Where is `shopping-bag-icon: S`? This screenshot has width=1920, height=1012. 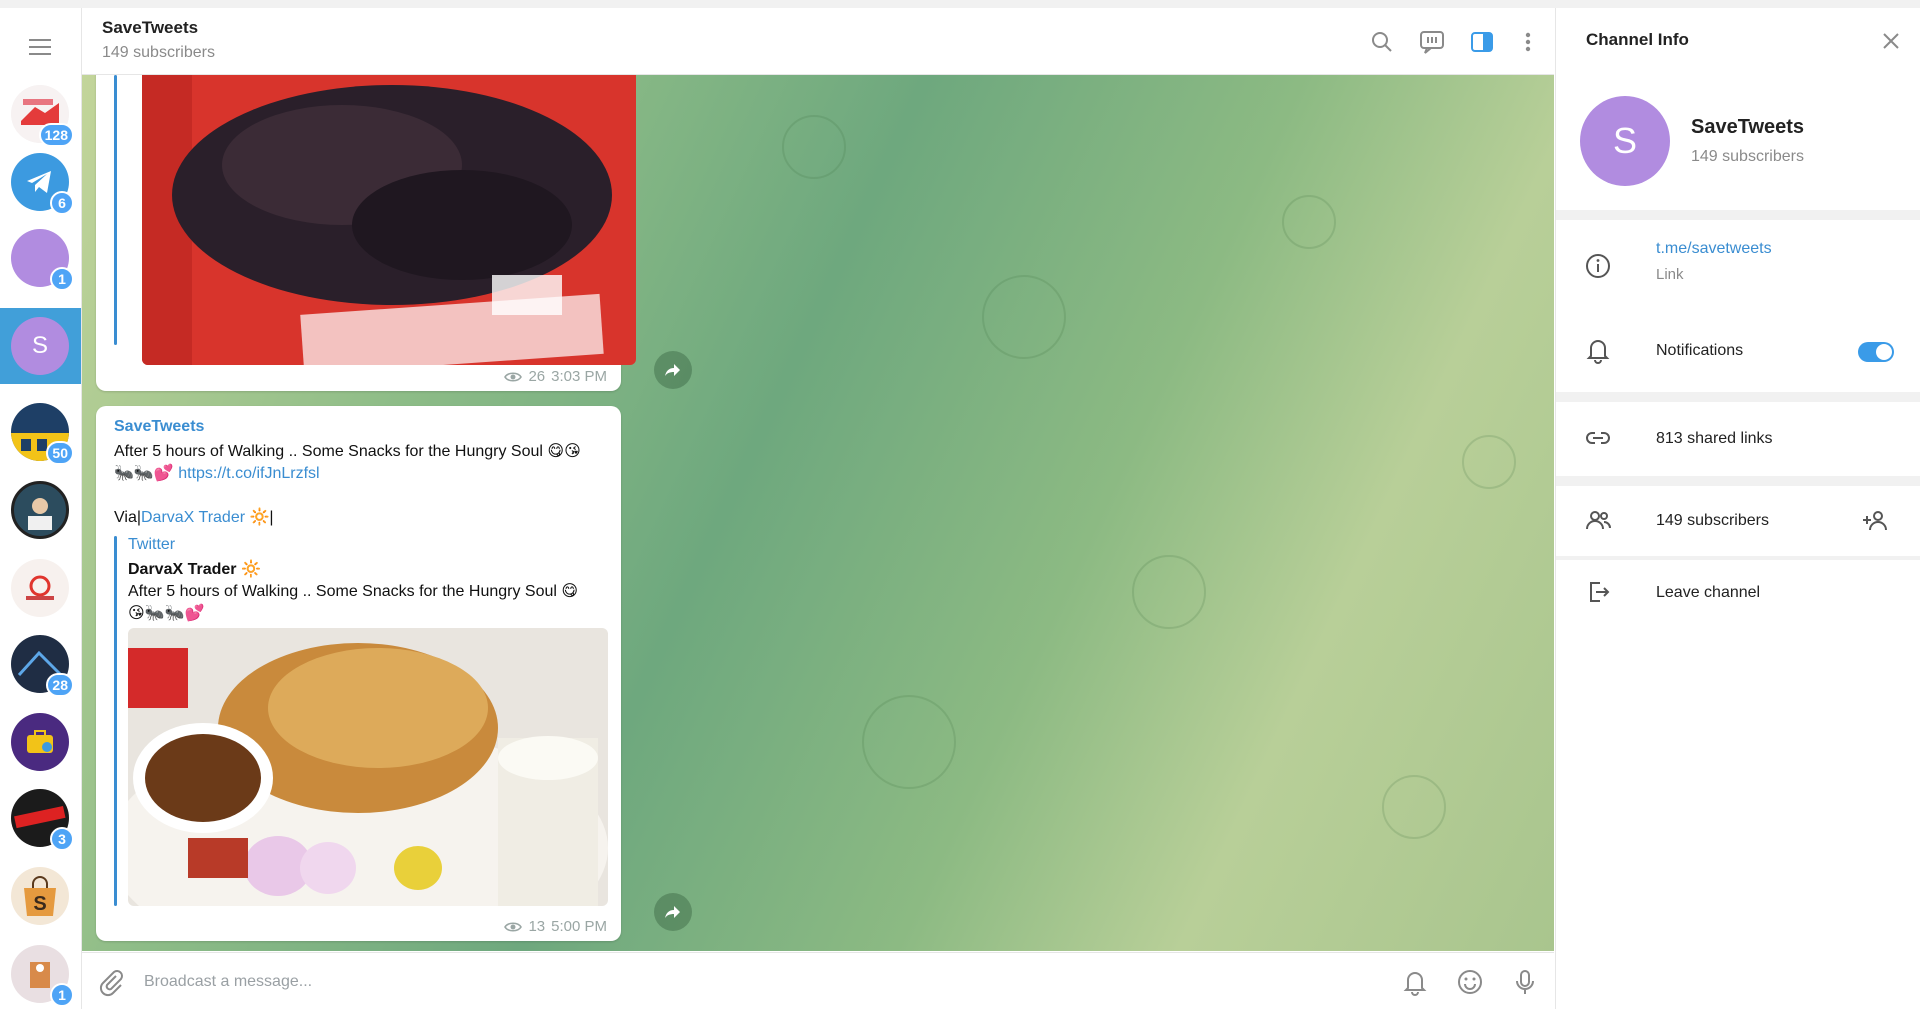
shopping-bag-icon: S is located at coordinates (40, 896).